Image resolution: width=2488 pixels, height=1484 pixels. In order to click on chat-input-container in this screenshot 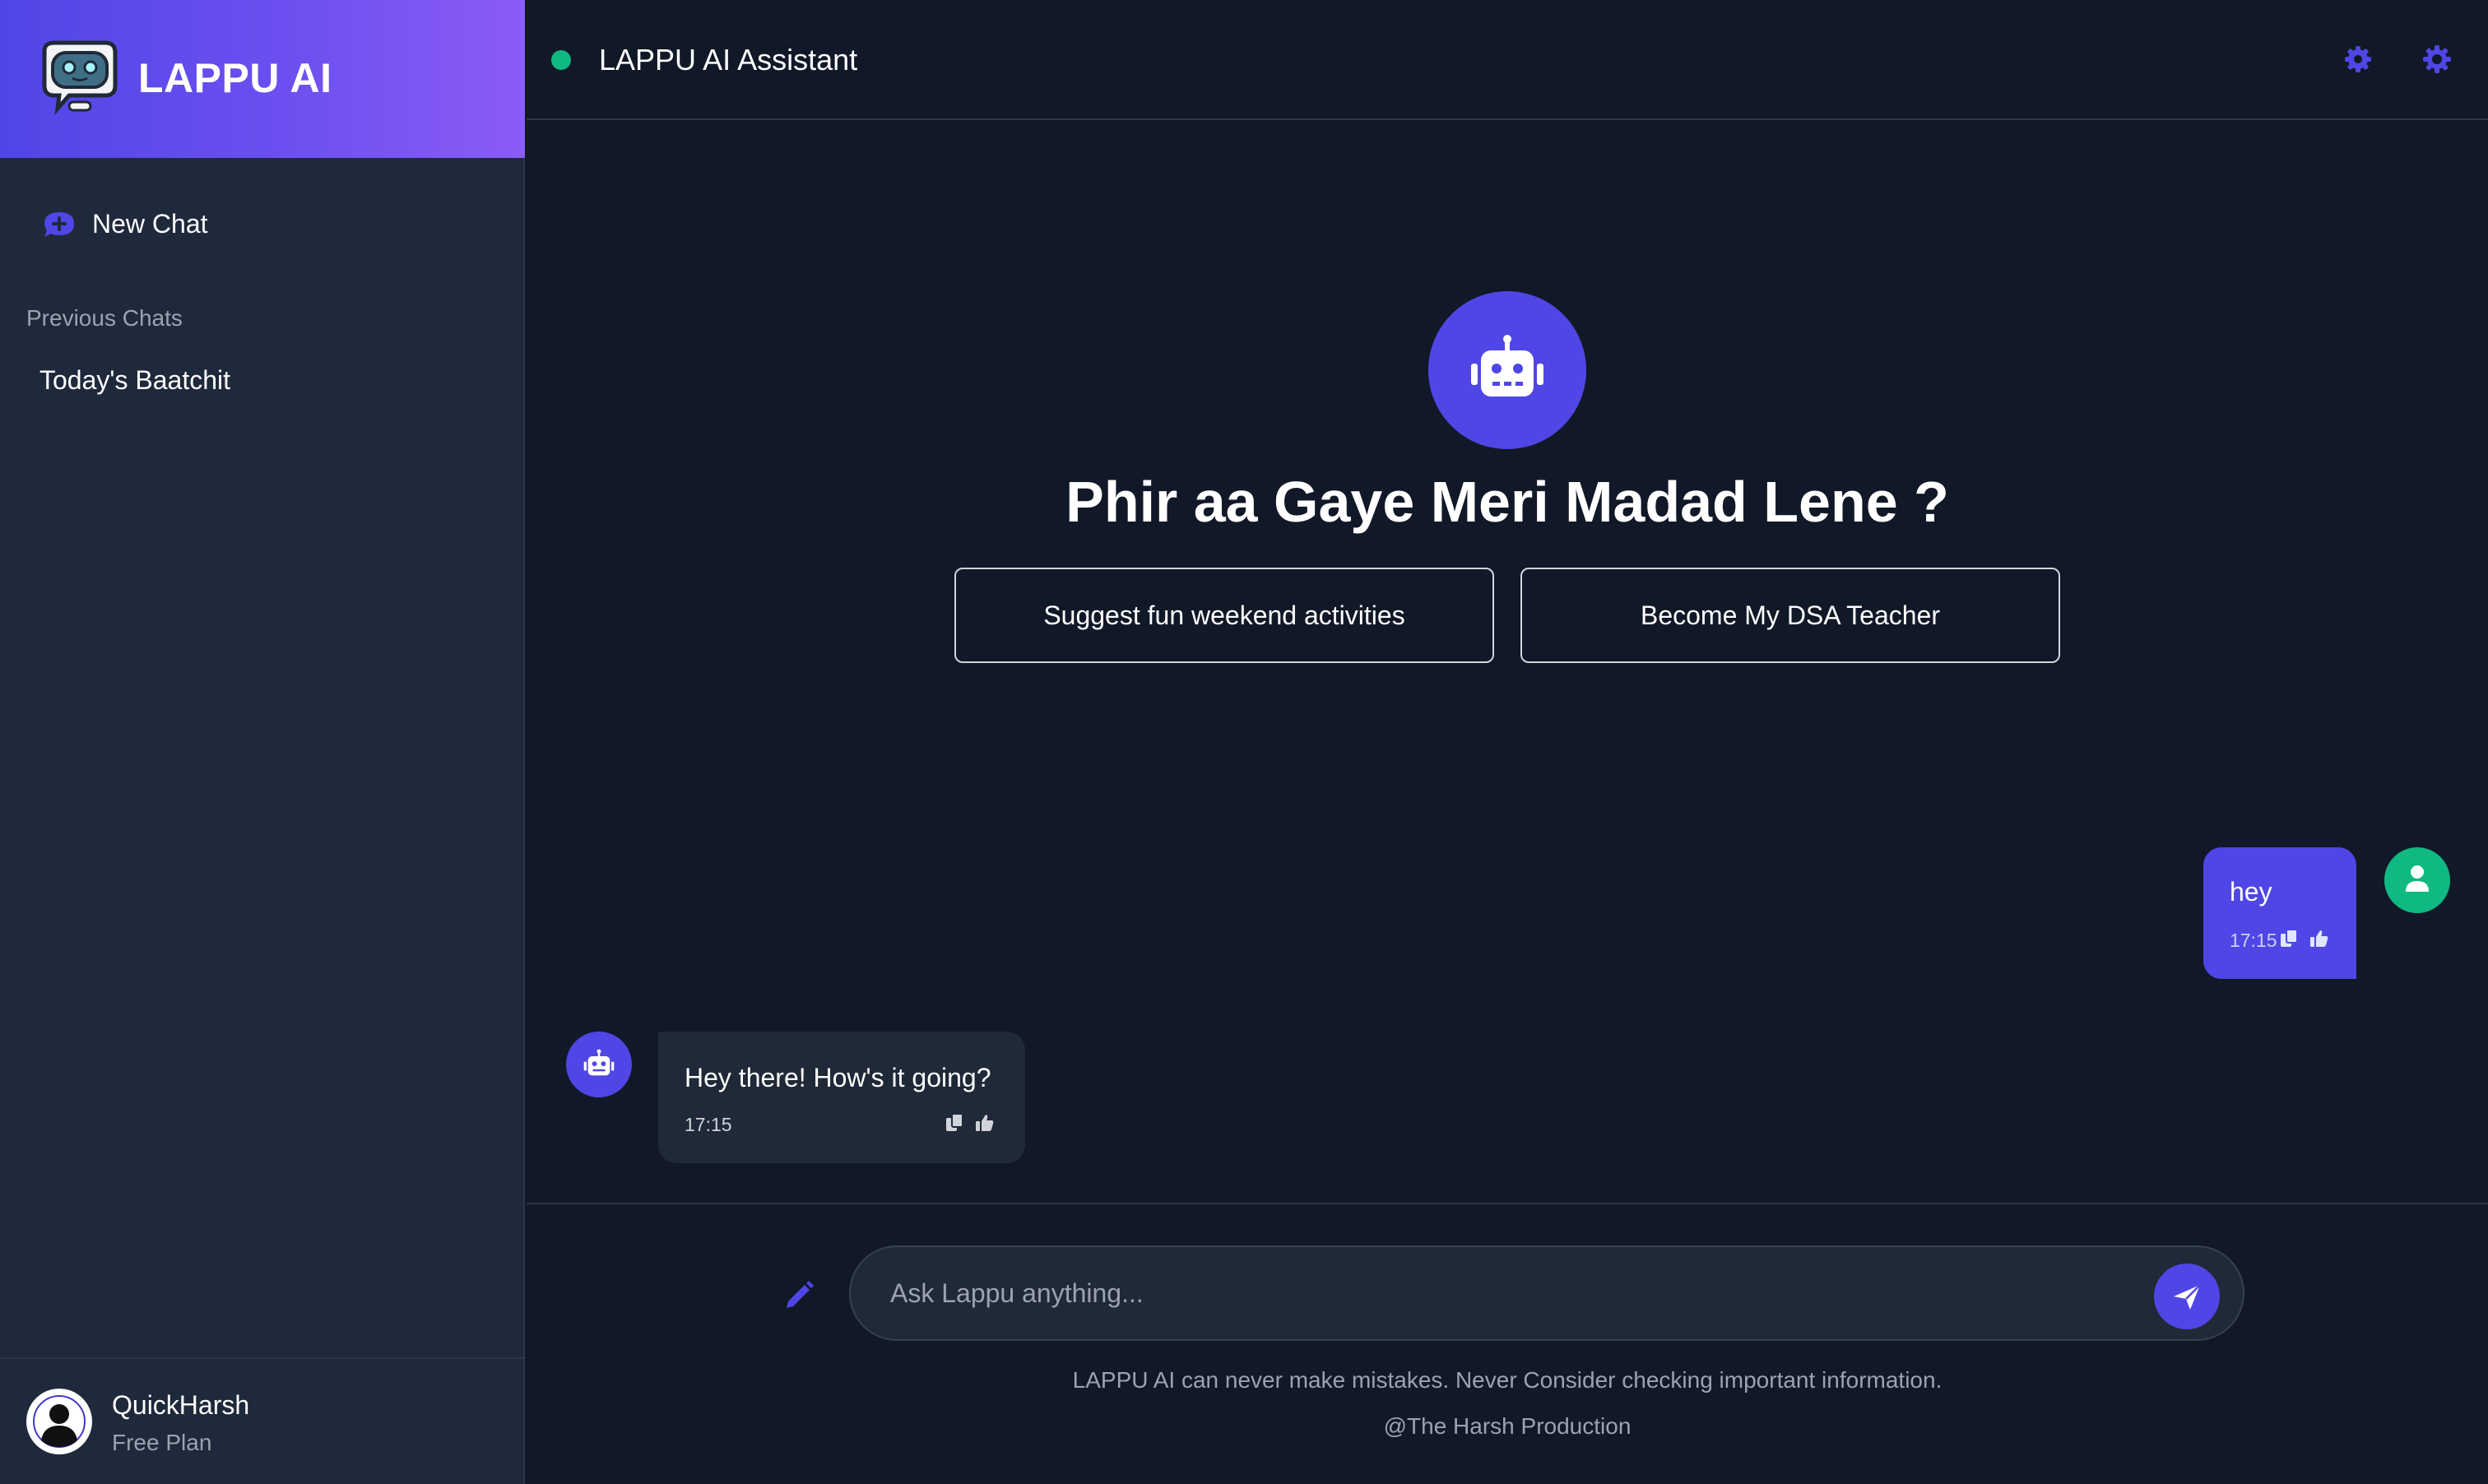, I will do `click(1547, 1293)`.